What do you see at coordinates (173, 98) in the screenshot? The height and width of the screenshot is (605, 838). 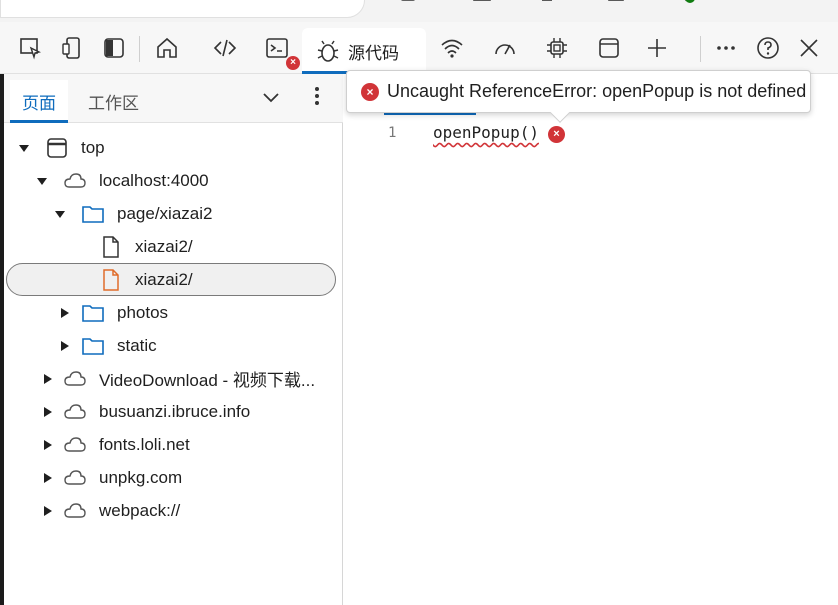 I see `navigator-tabs: 页面 工作区` at bounding box center [173, 98].